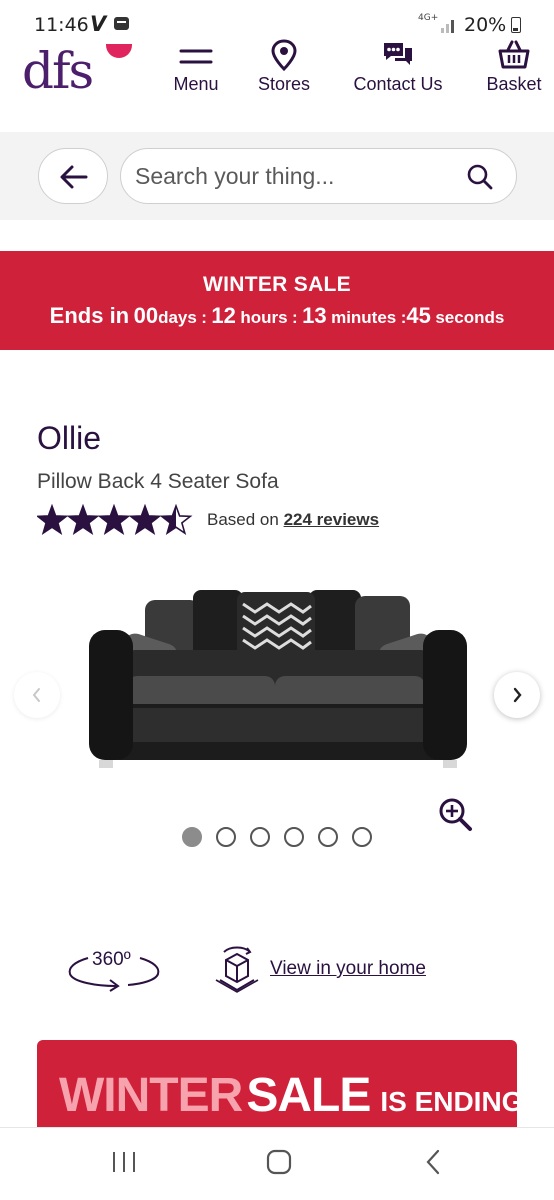  I want to click on battery-percent: 20%, so click(485, 25).